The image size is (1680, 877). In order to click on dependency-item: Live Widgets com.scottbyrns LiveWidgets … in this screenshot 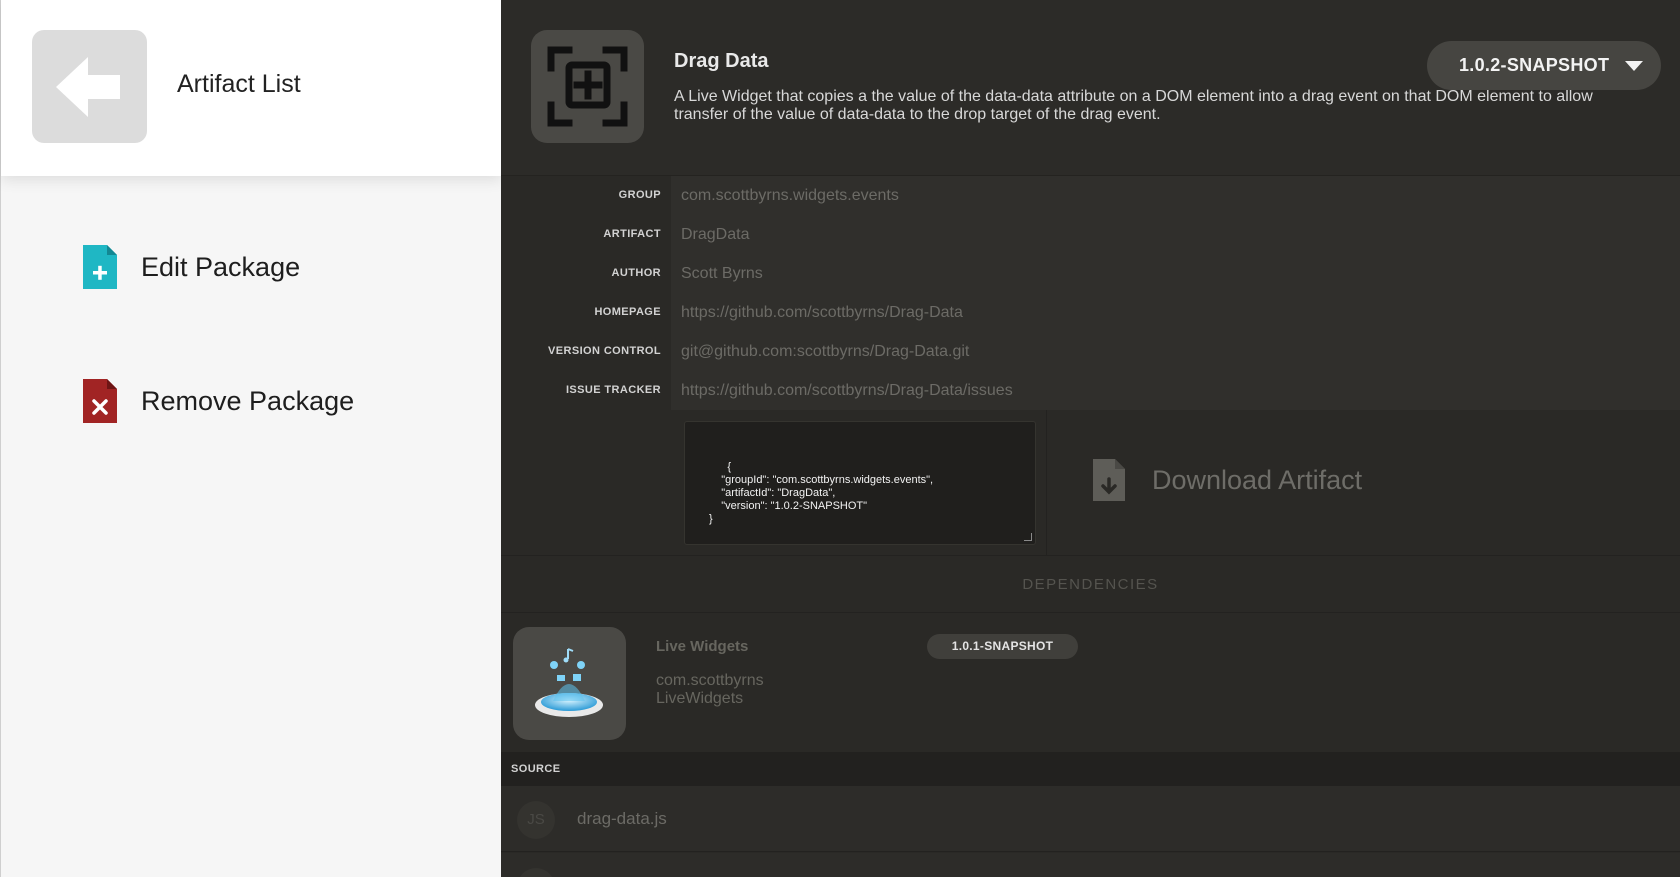, I will do `click(1090, 683)`.